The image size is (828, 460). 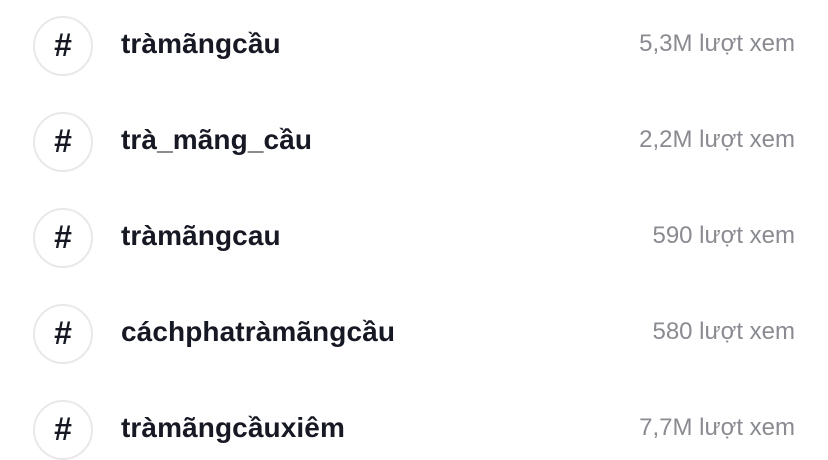 What do you see at coordinates (717, 427) in the screenshot?
I see `hashtag-view-count: 7,7M lượt xem` at bounding box center [717, 427].